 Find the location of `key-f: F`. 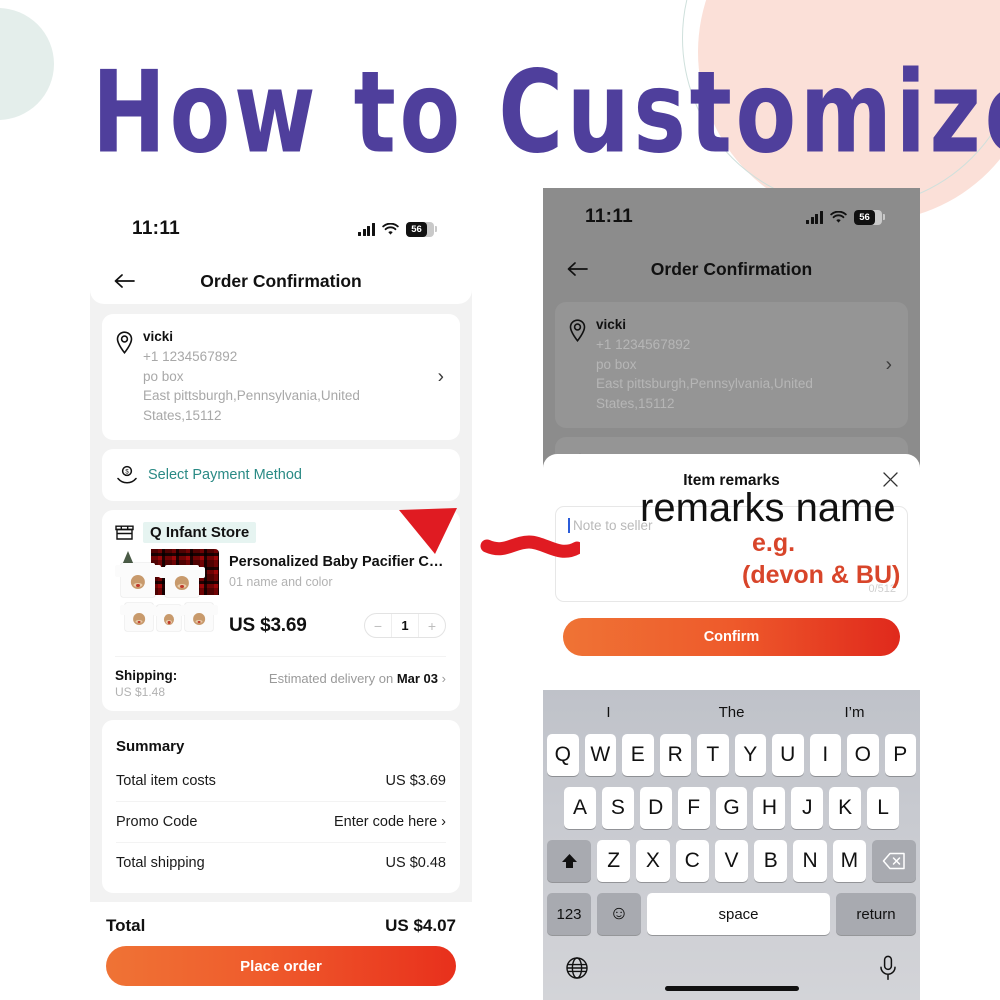

key-f: F is located at coordinates (693, 808).